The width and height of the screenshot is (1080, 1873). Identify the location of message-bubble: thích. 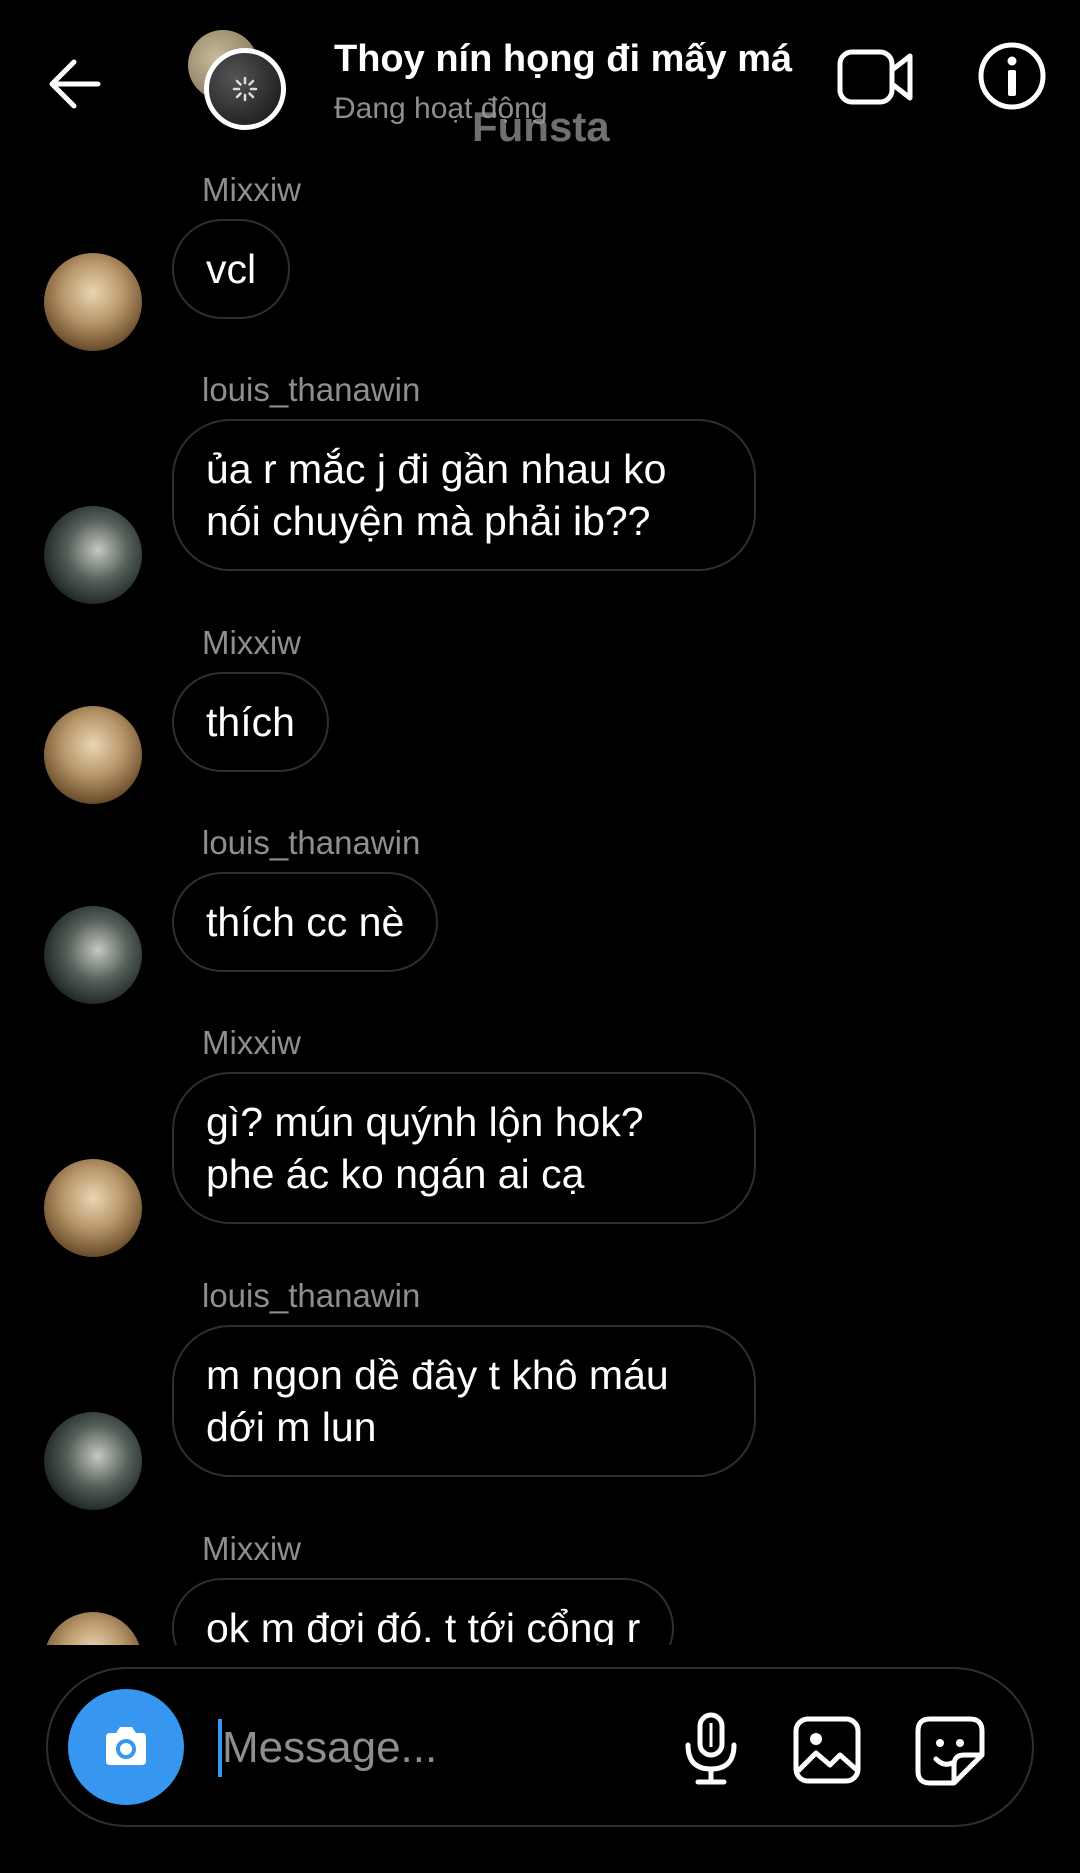
(250, 722).